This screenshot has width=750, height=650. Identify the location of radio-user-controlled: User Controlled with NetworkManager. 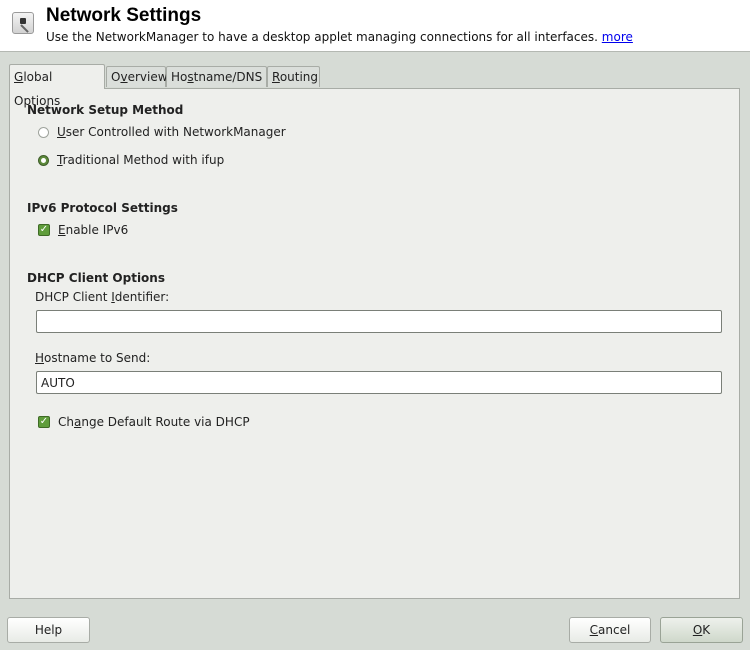
(162, 132).